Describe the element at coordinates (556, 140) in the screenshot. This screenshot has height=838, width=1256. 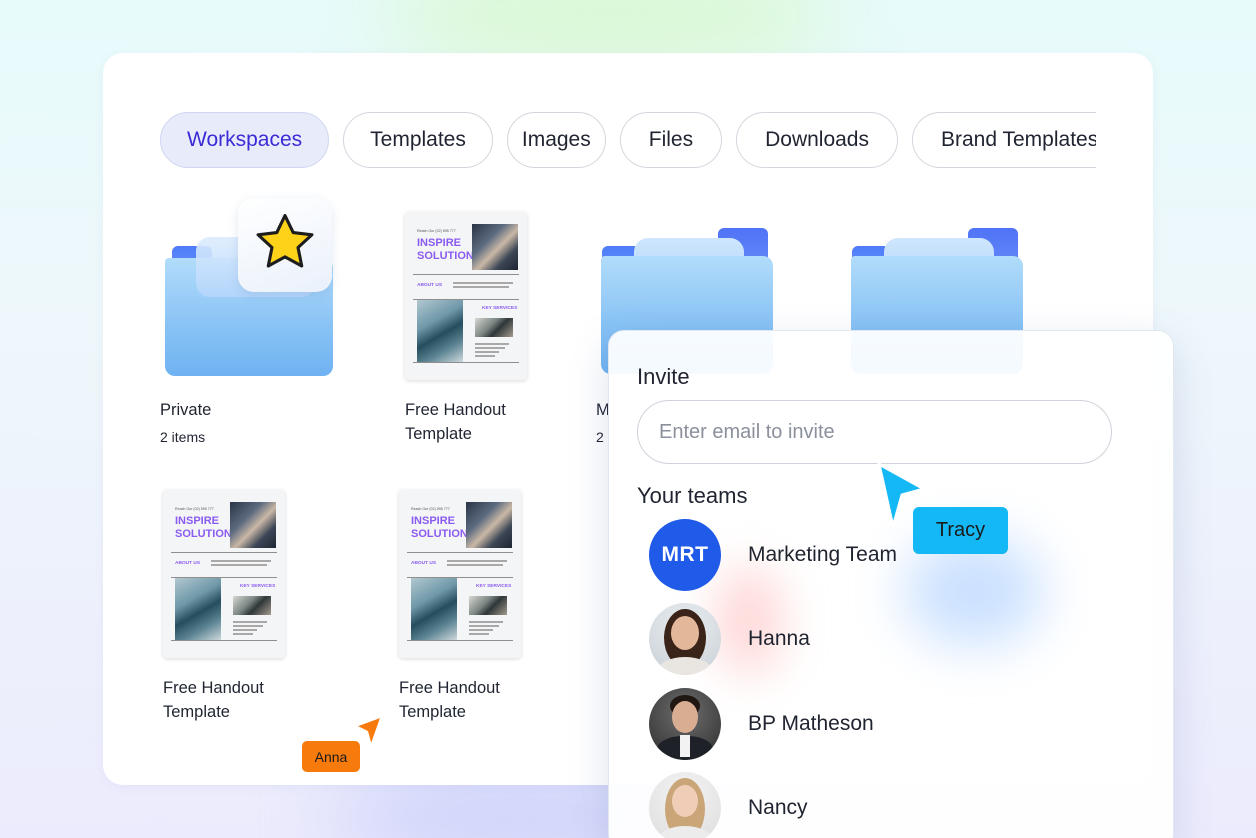
I see `tab-images: Images` at that location.